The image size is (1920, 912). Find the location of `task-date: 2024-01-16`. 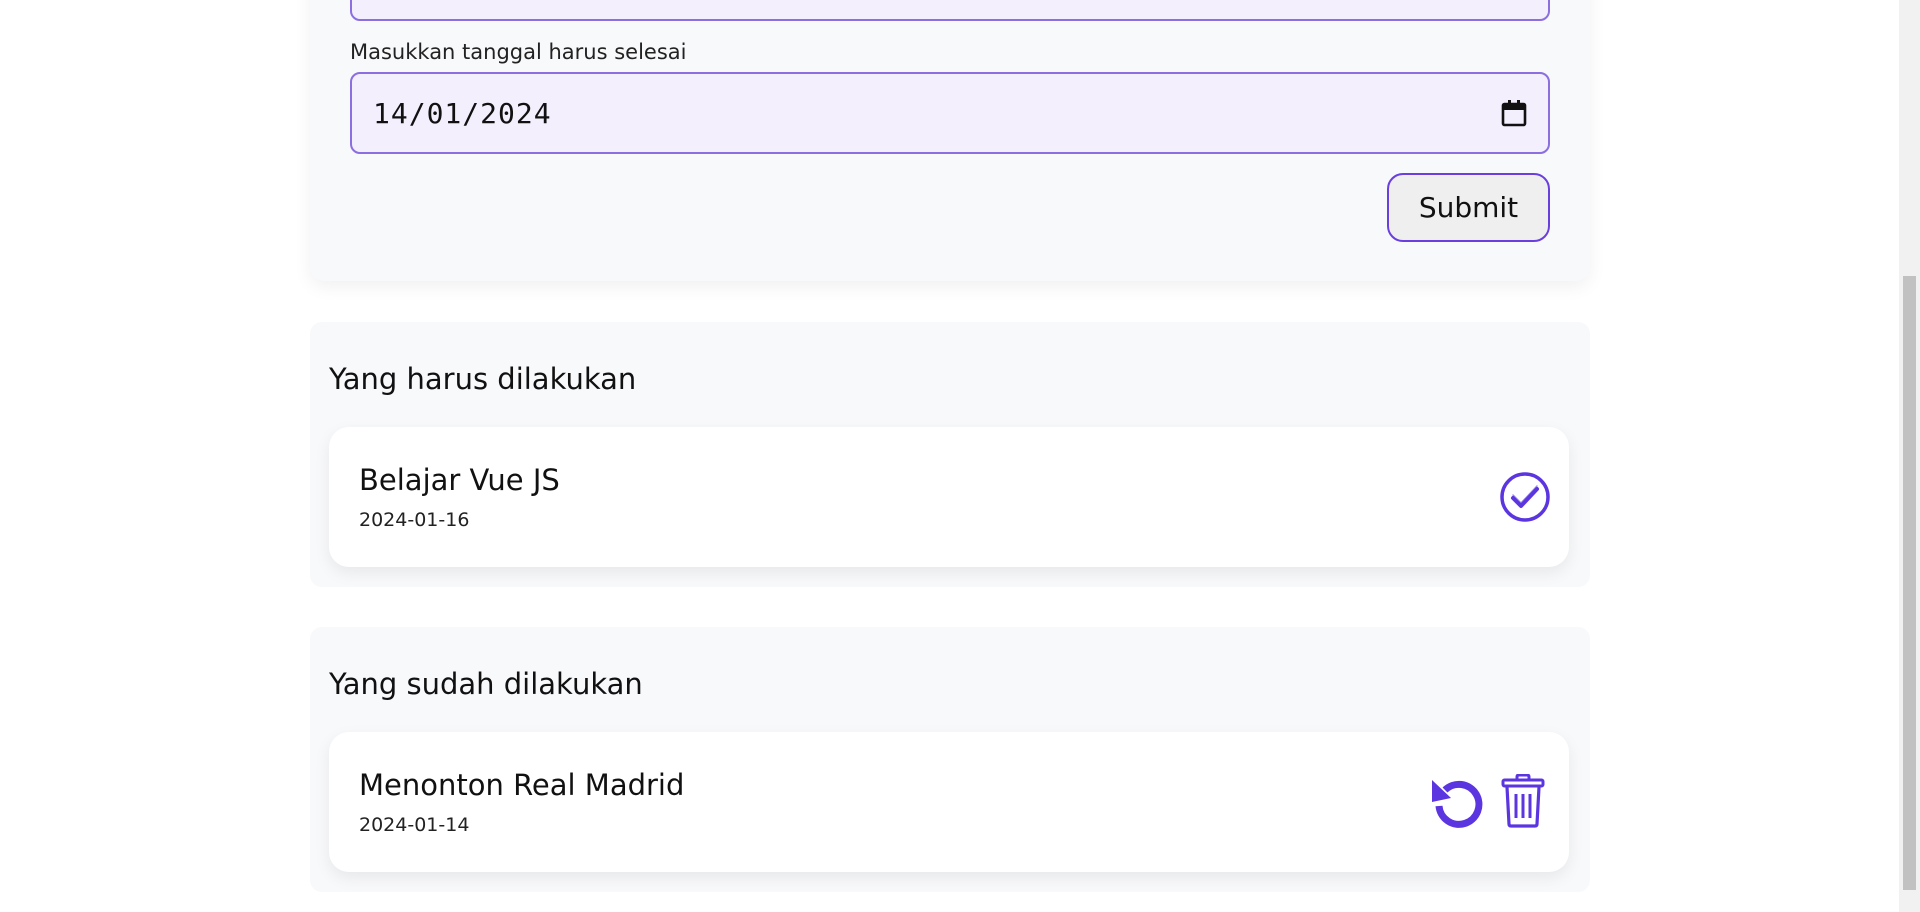

task-date: 2024-01-16 is located at coordinates (414, 520).